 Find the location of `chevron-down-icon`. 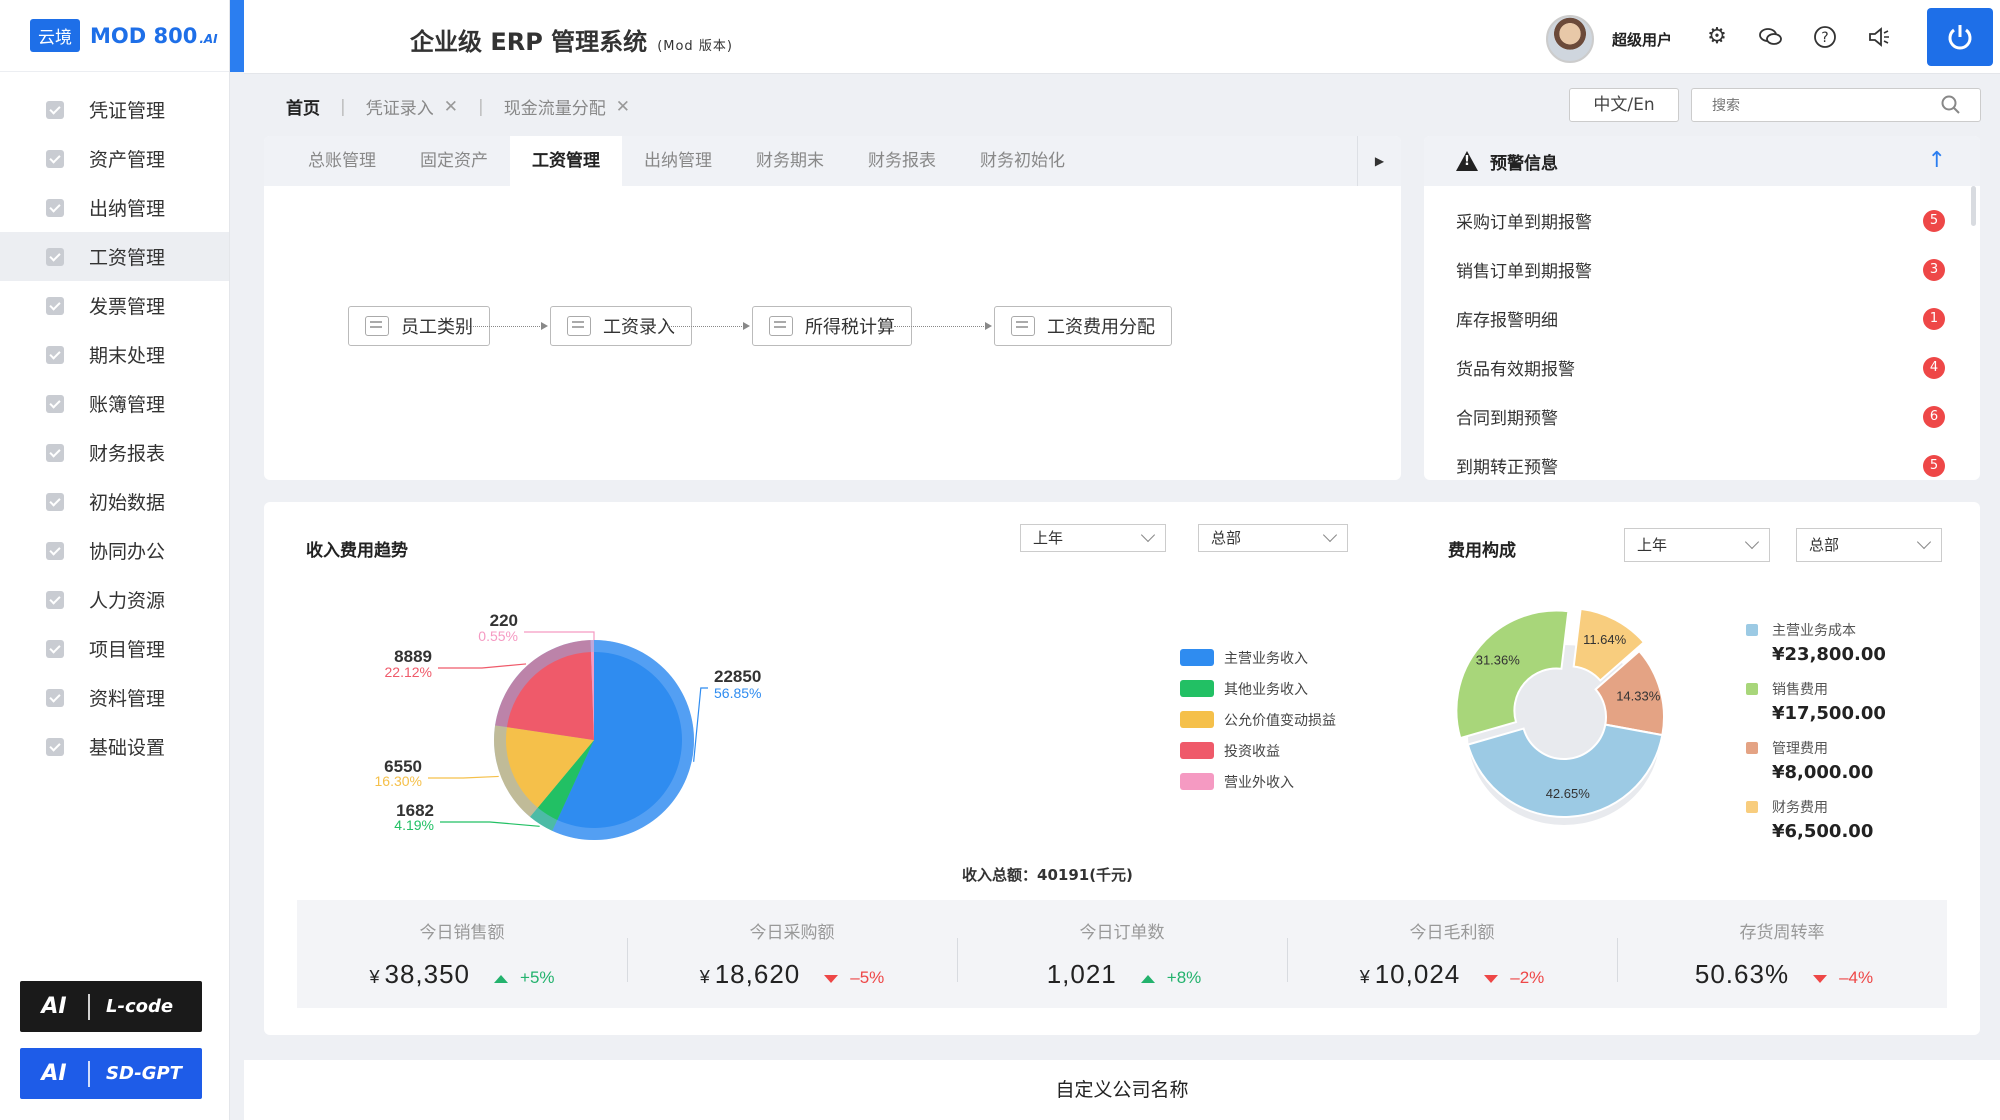

chevron-down-icon is located at coordinates (1148, 535).